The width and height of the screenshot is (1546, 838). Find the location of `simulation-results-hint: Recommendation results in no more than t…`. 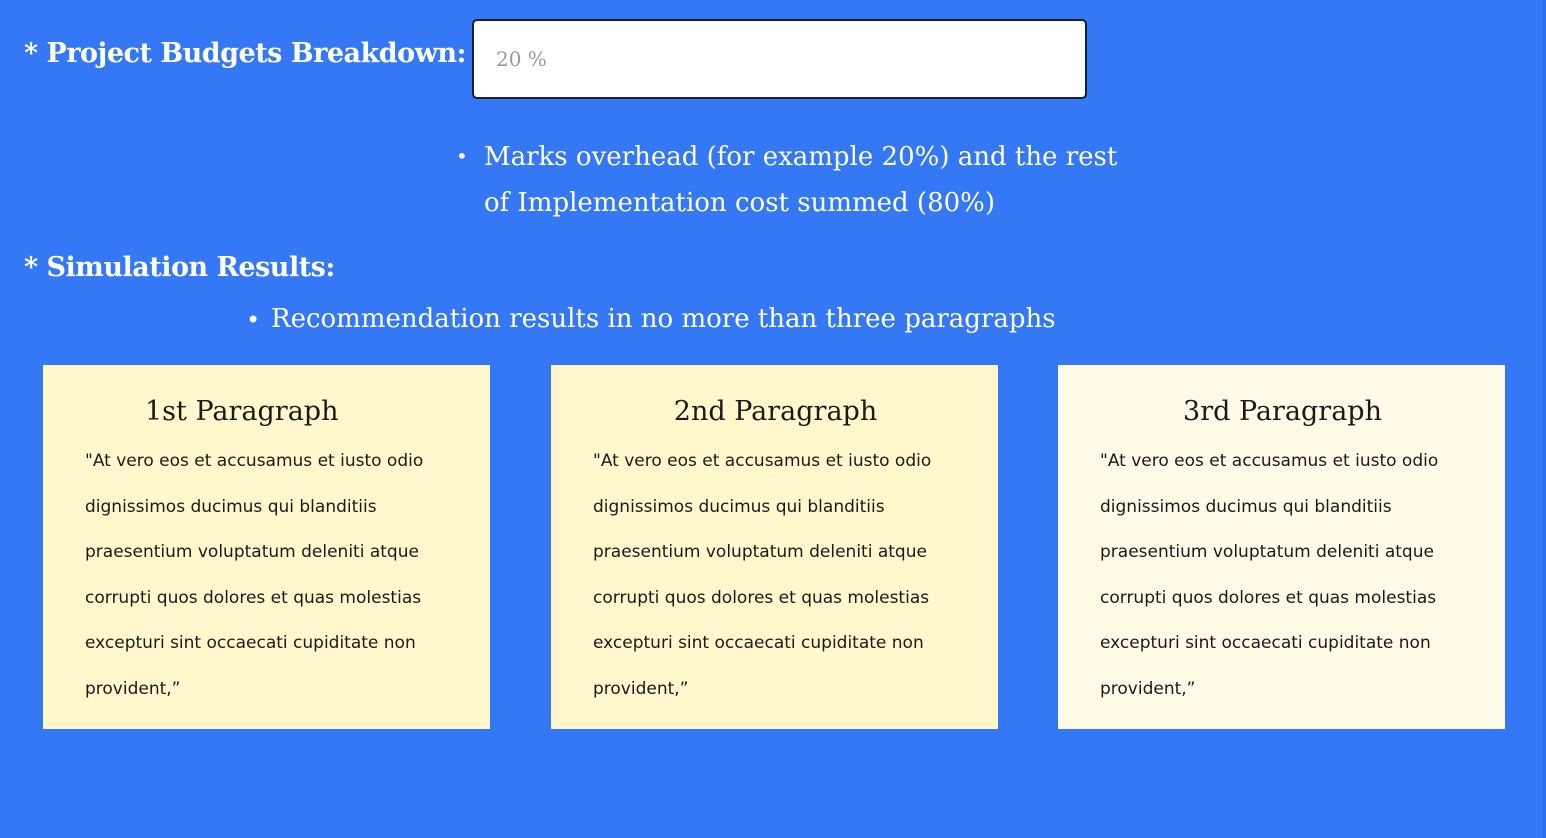

simulation-results-hint: Recommendation results in no more than t… is located at coordinates (663, 319).